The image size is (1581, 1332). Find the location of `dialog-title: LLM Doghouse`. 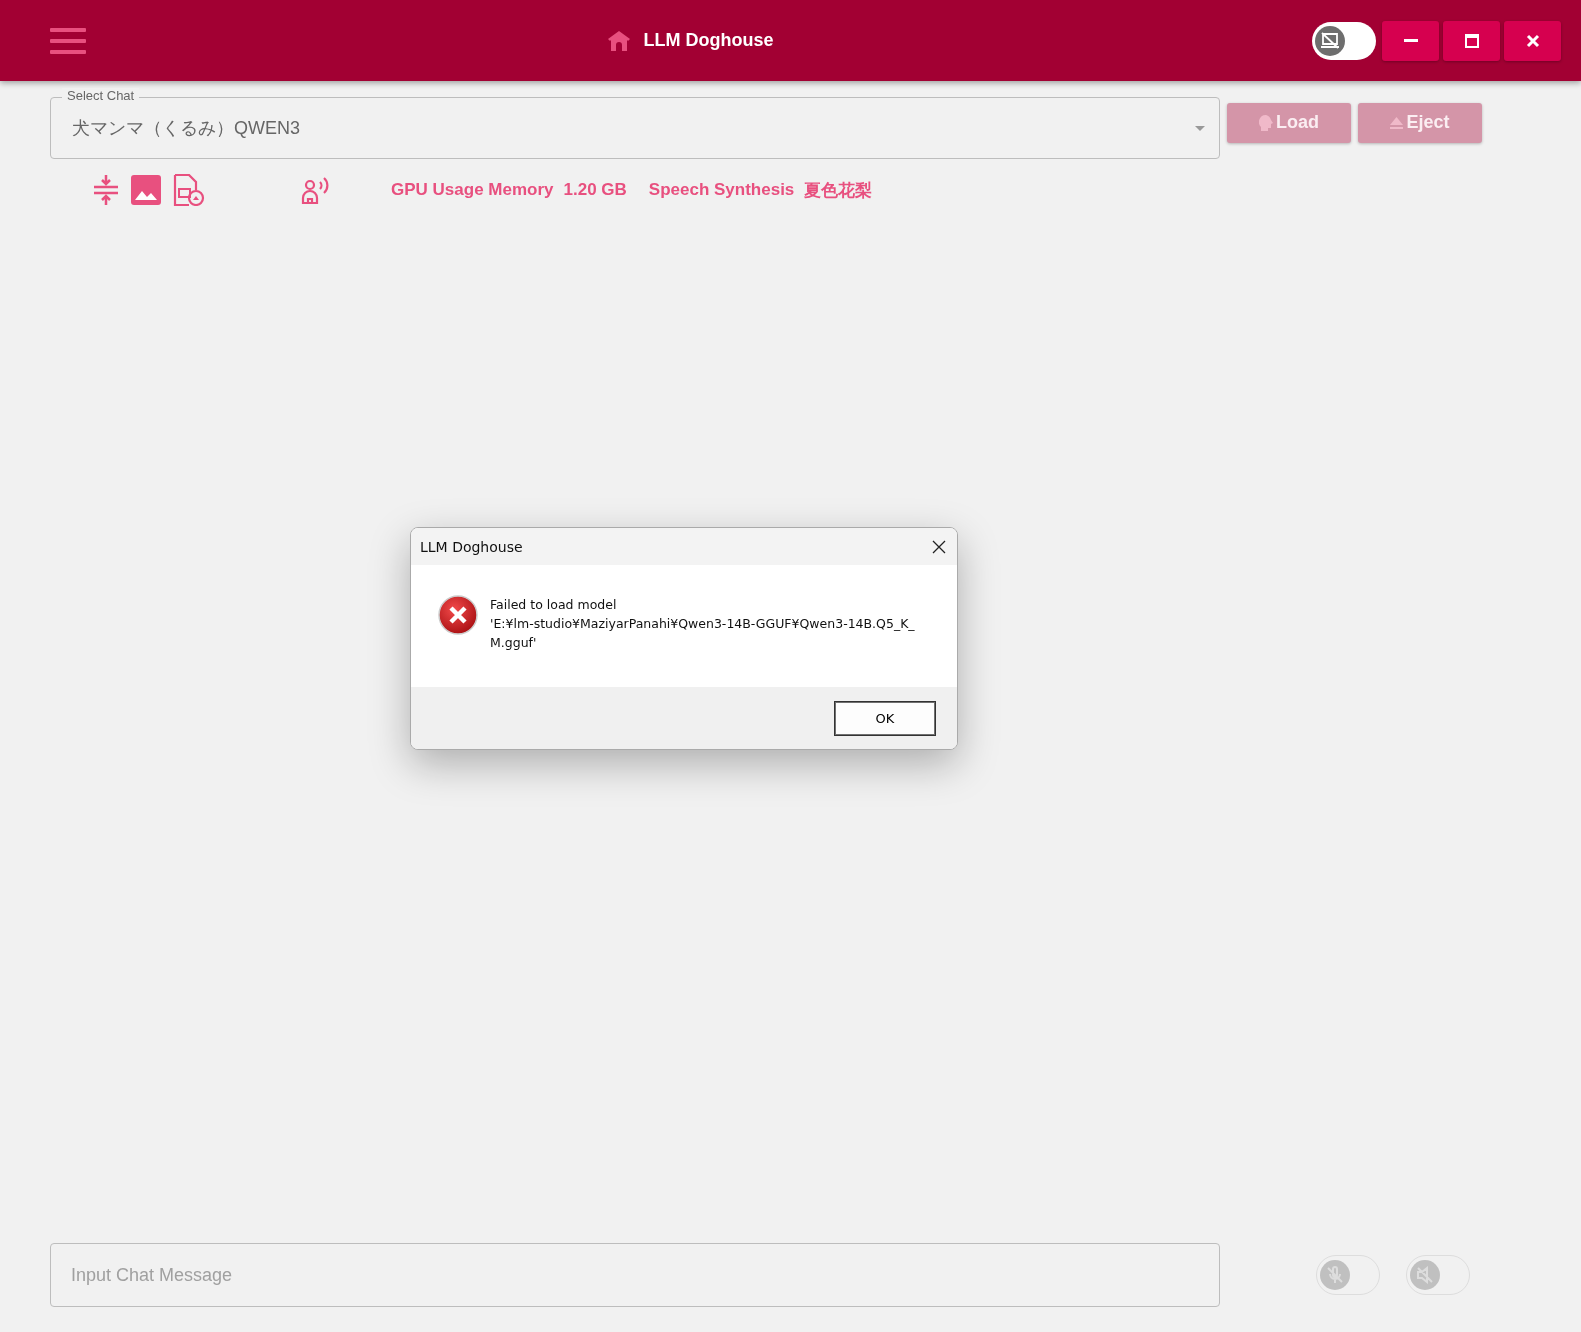

dialog-title: LLM Doghouse is located at coordinates (471, 546).